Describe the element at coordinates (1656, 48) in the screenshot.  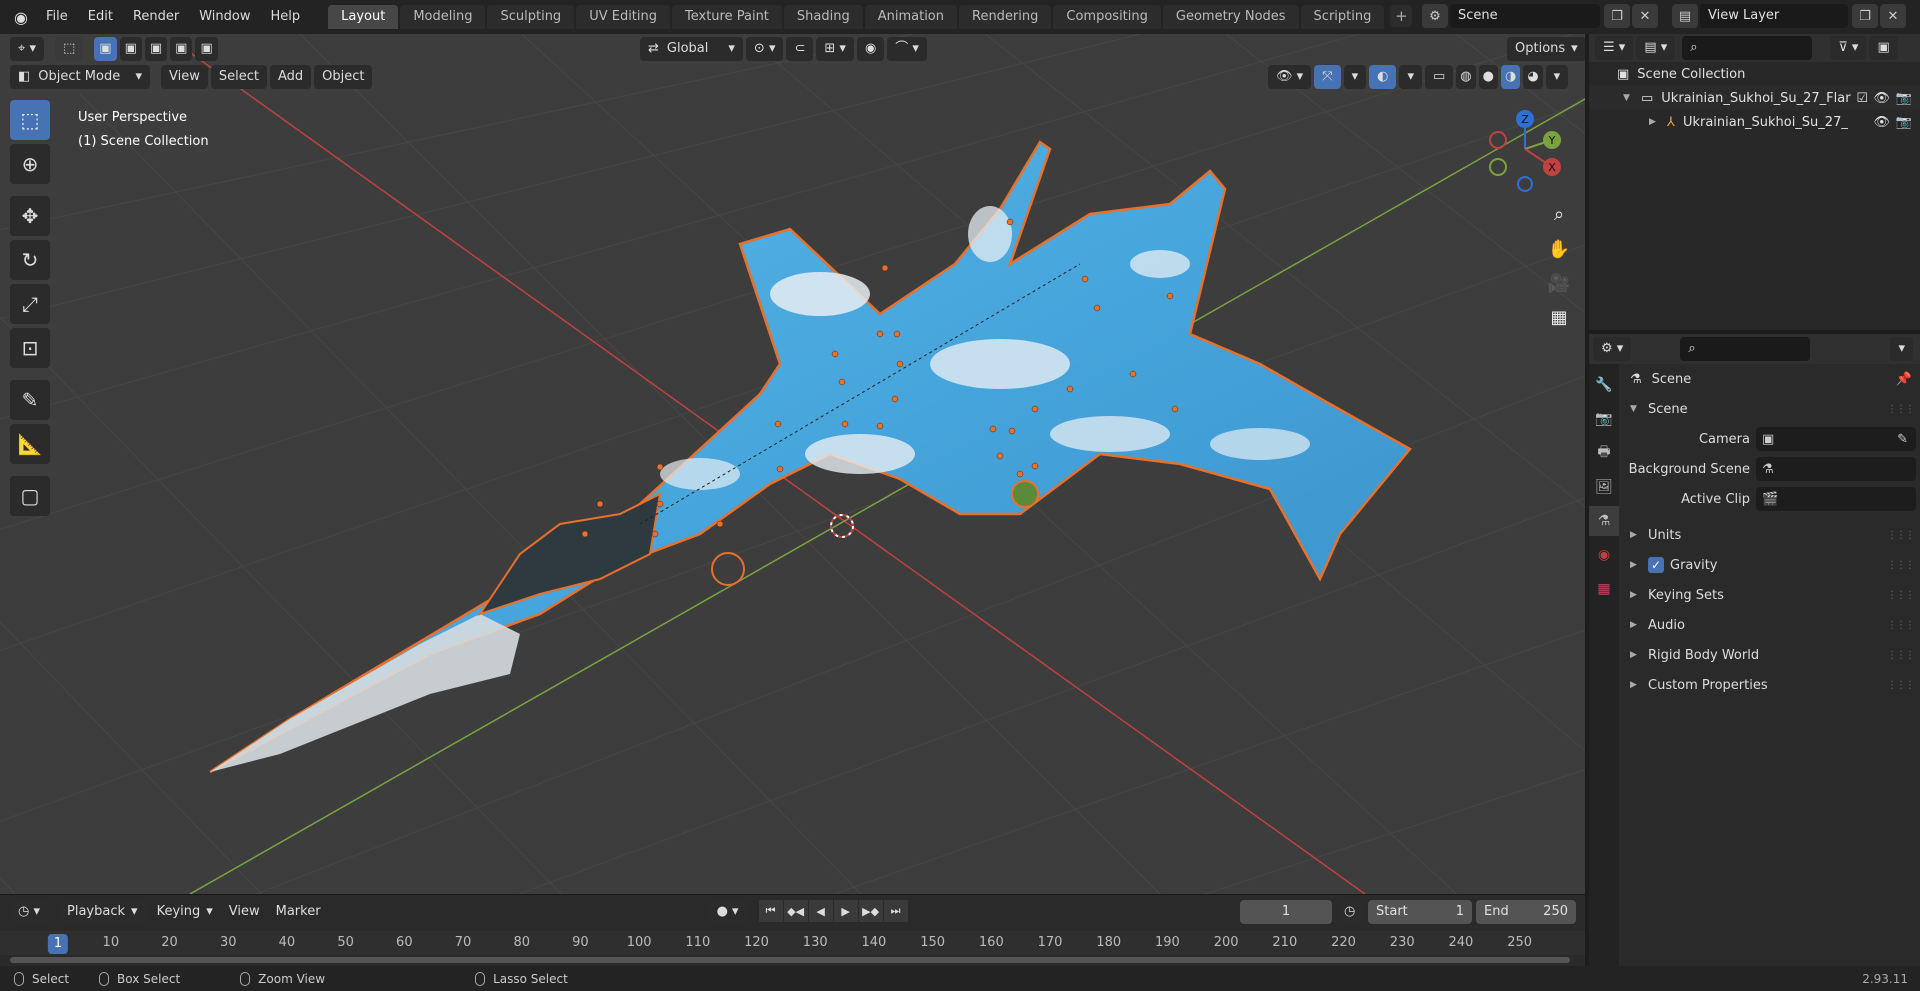
I see `display-mode-dropdown: ▤ ▾` at that location.